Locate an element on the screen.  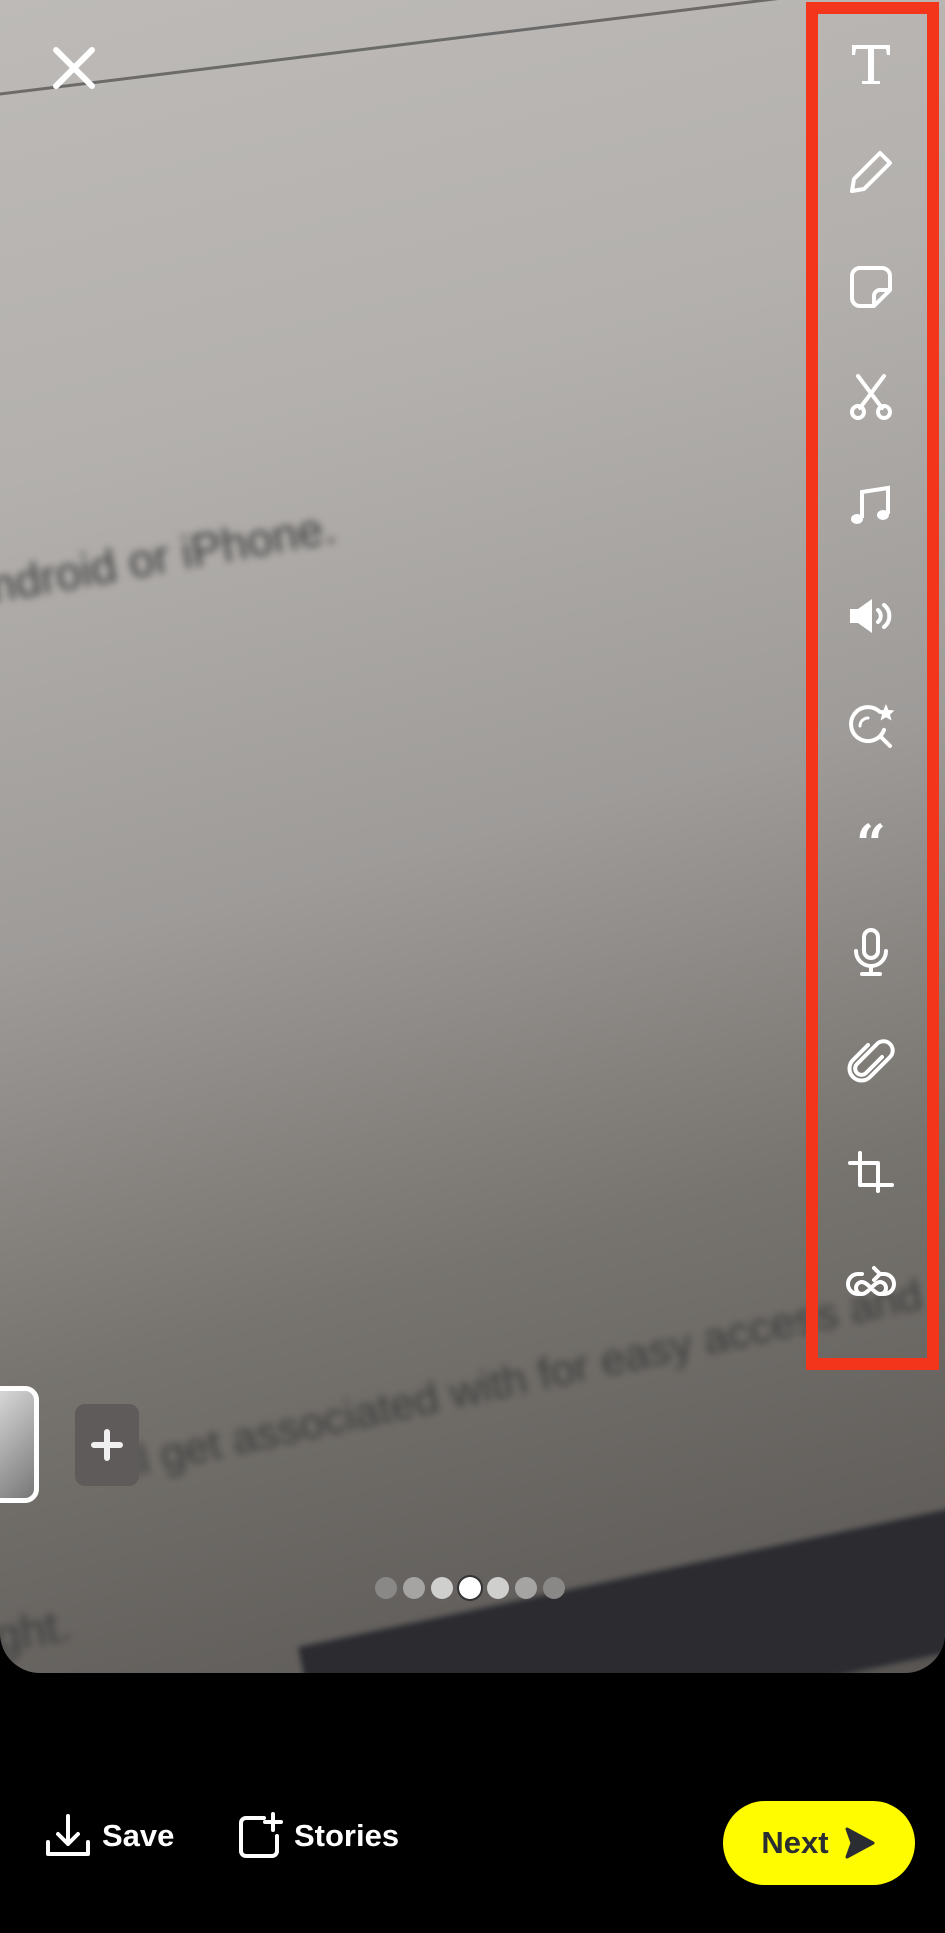
snap-thumbnail is located at coordinates (19, 1444).